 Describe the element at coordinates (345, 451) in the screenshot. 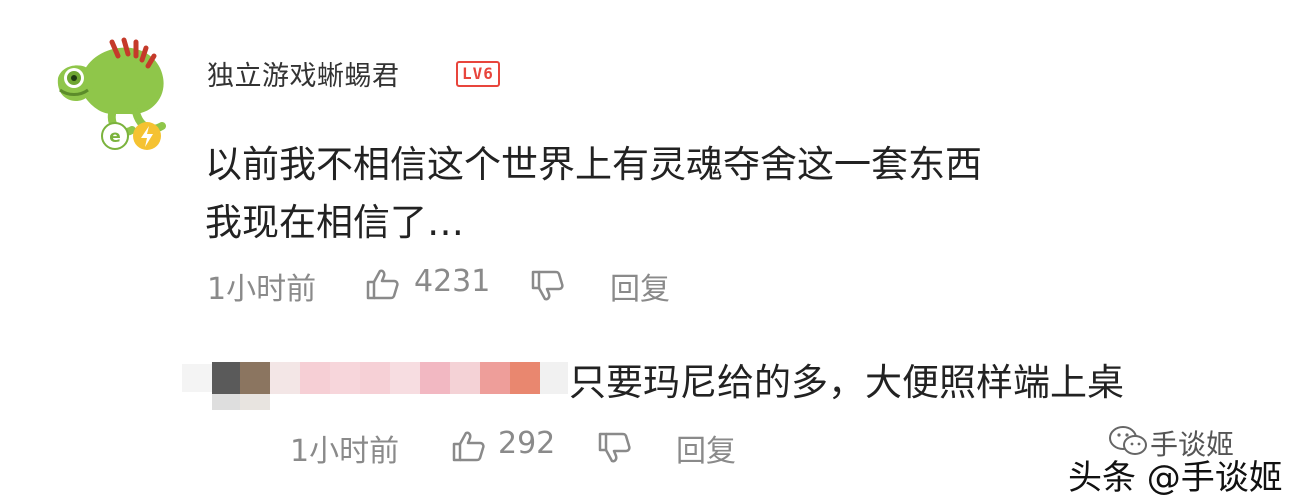

I see `reply-time: 1小时前` at that location.